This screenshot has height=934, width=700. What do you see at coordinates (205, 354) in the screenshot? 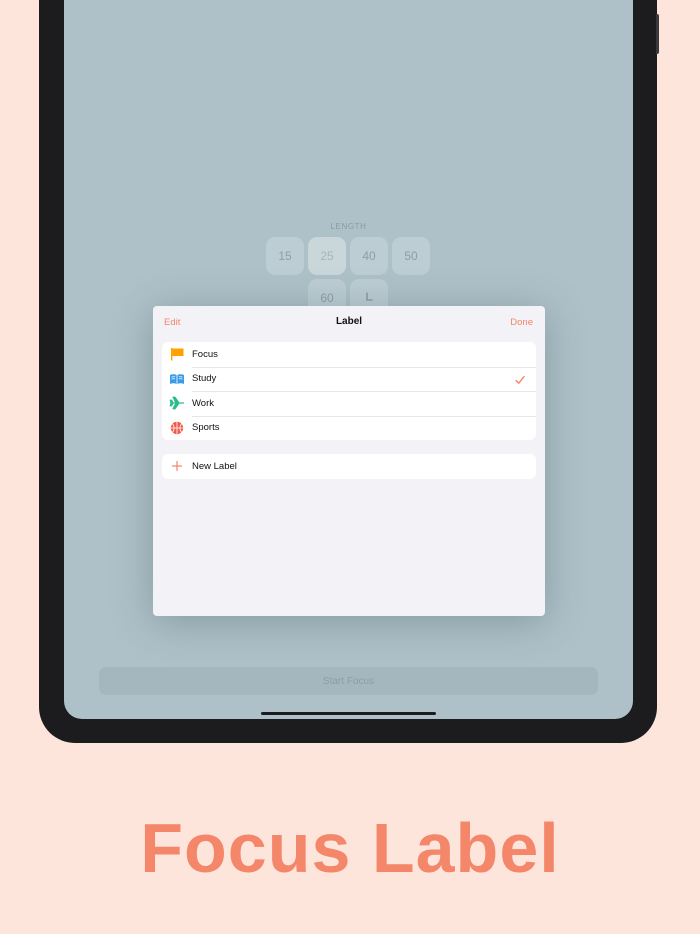
I see `label-name: Focus` at bounding box center [205, 354].